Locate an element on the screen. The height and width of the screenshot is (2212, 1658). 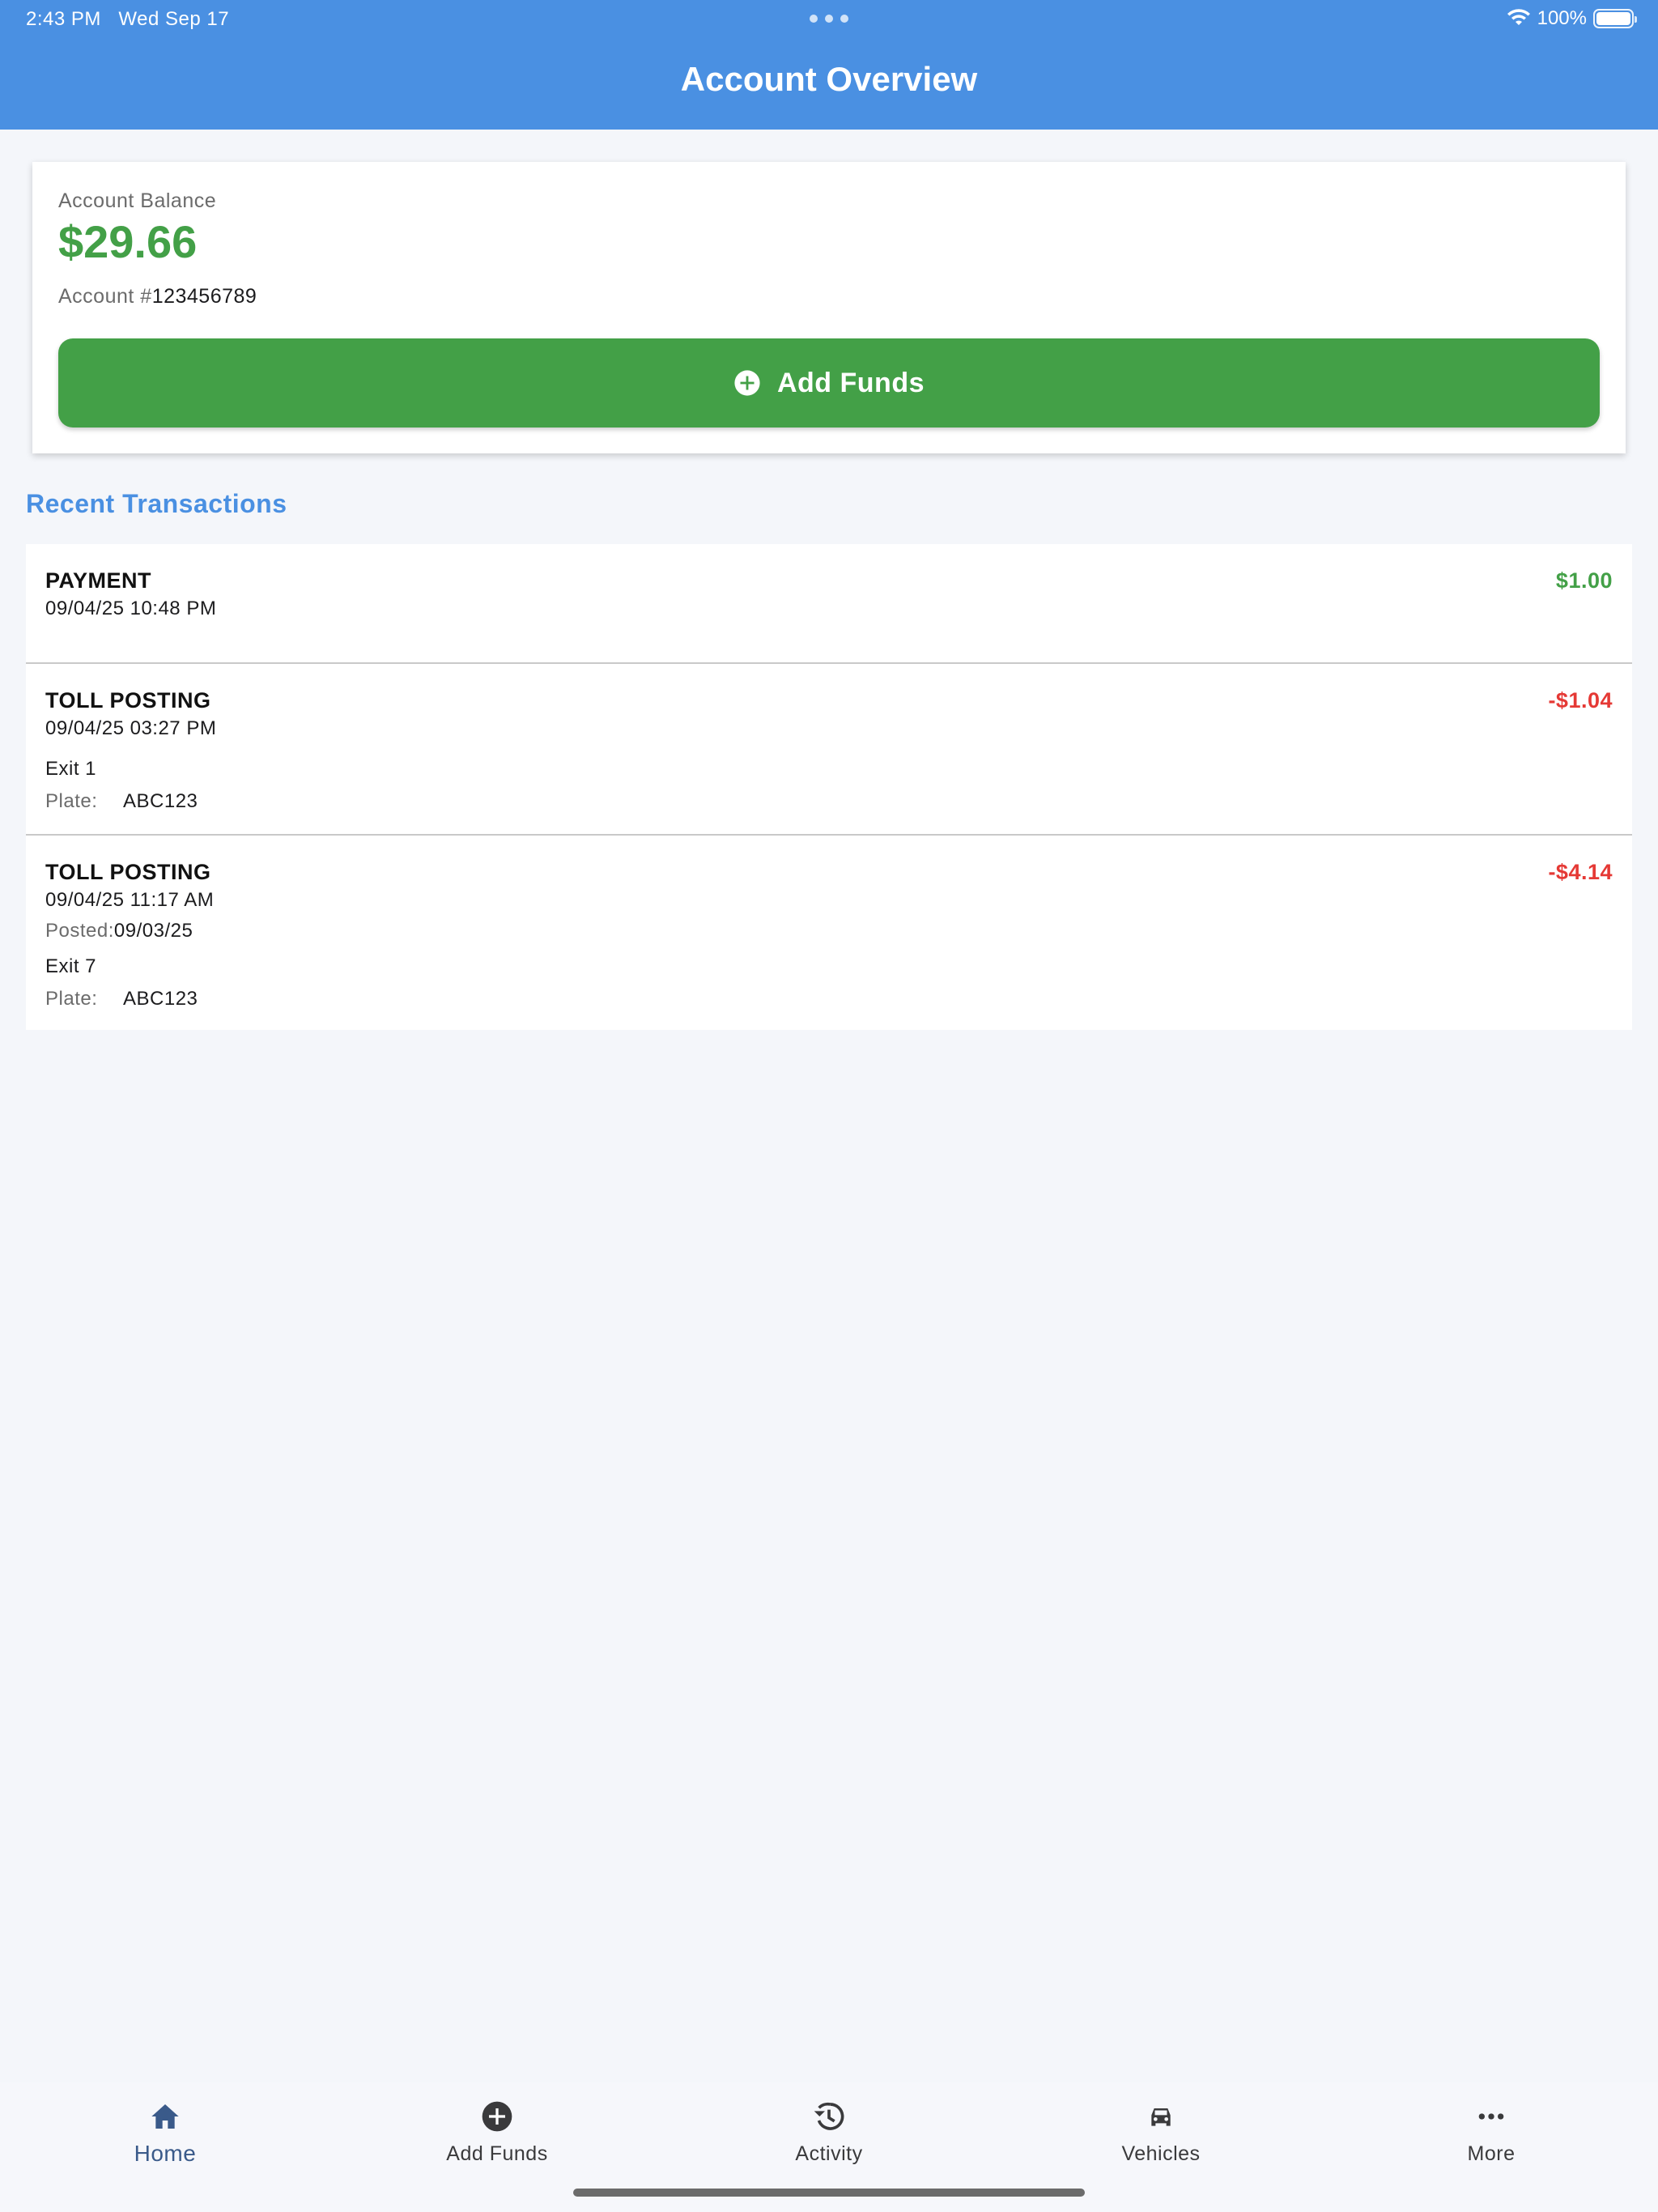
battery-percent: 100% is located at coordinates (1562, 18).